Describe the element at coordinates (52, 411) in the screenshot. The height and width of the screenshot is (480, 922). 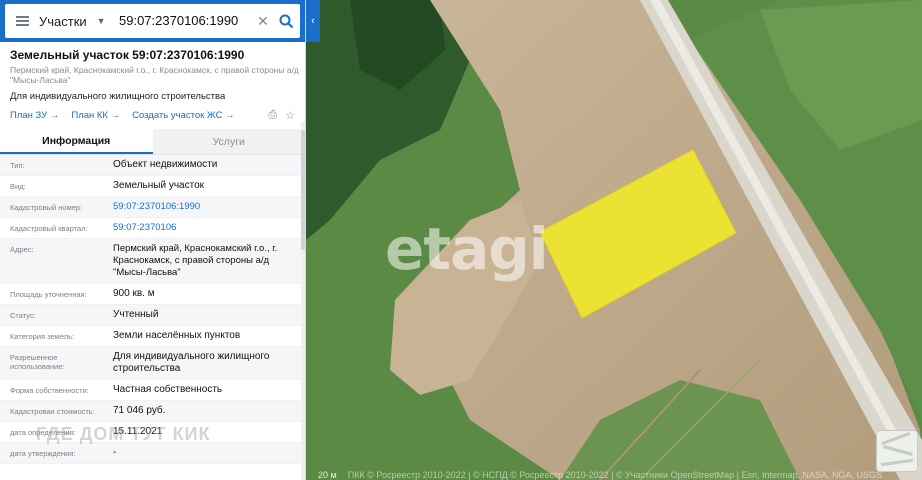
I see `row-label: Кадастровая стоимость:` at that location.